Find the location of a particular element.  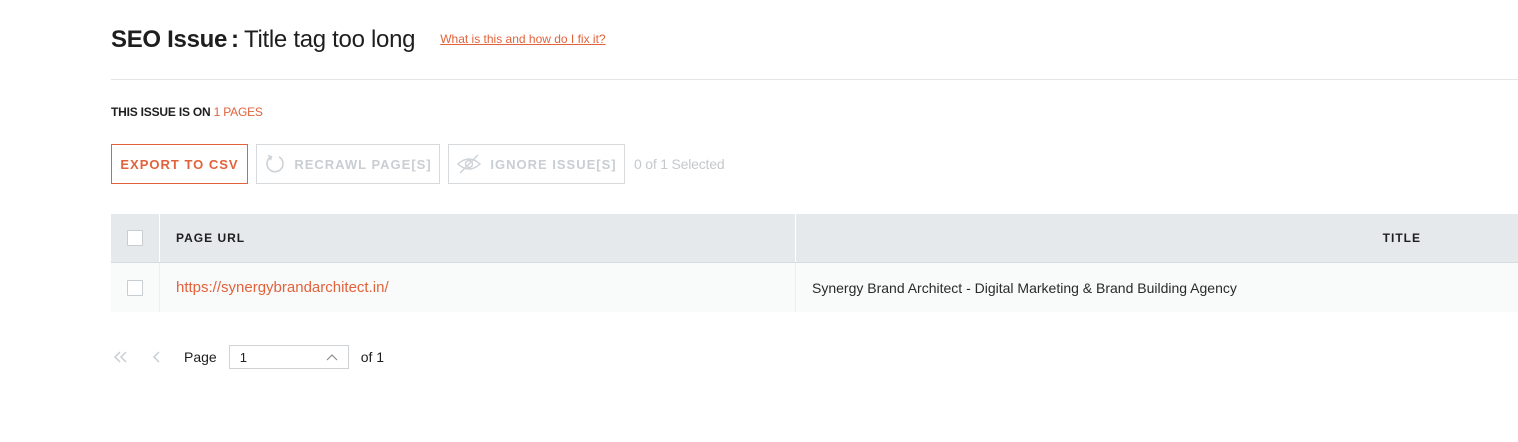

row-select-cell is located at coordinates (135, 287).